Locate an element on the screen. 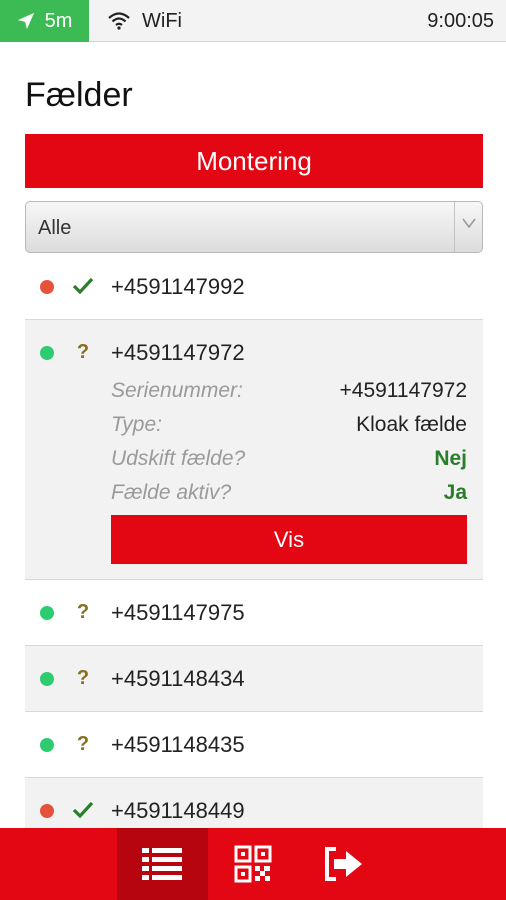 The height and width of the screenshot is (900, 506). tab-logout is located at coordinates (344, 864).